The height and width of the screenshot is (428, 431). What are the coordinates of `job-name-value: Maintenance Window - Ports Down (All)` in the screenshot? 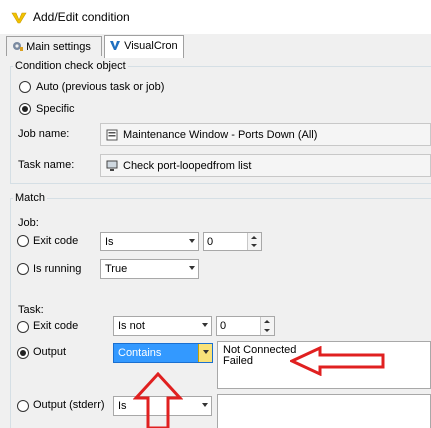 It's located at (220, 135).